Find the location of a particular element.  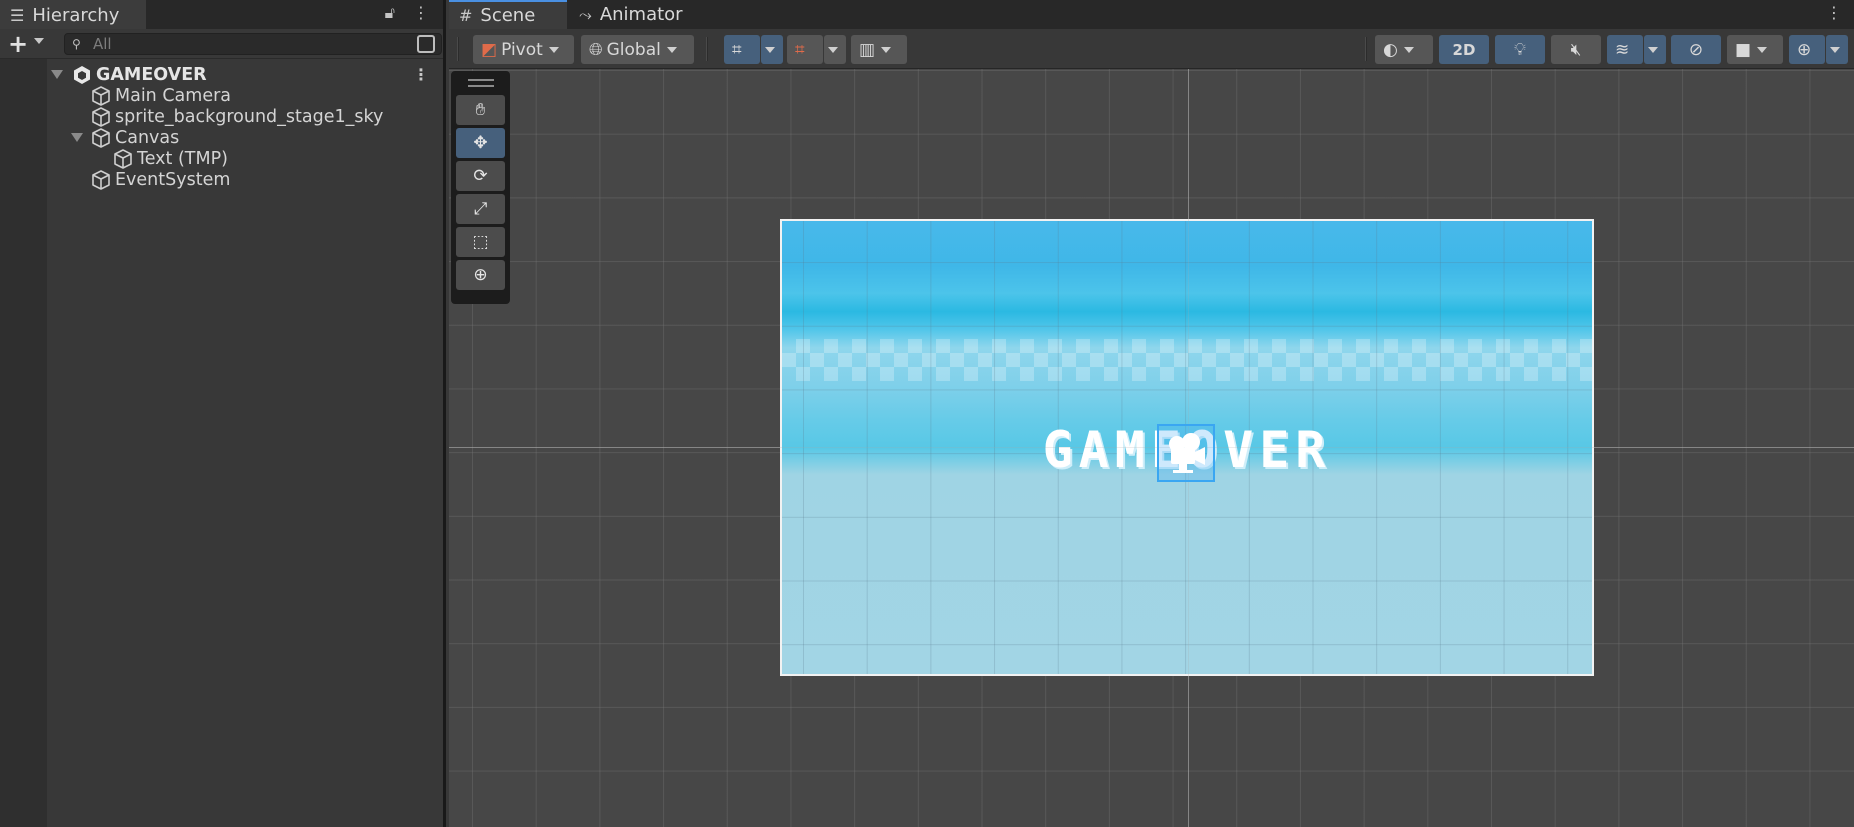

animator-icon: ⤳ is located at coordinates (585, 14).